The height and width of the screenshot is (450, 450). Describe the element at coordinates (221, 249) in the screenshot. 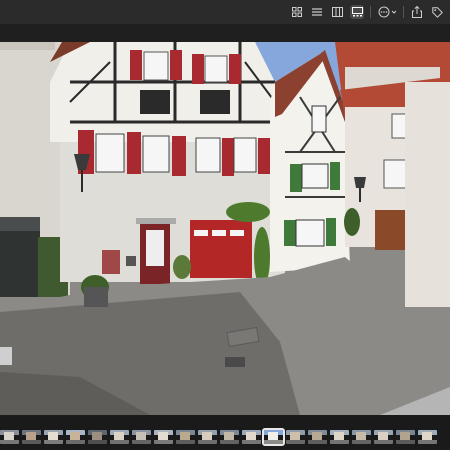

I see `garage-door` at that location.